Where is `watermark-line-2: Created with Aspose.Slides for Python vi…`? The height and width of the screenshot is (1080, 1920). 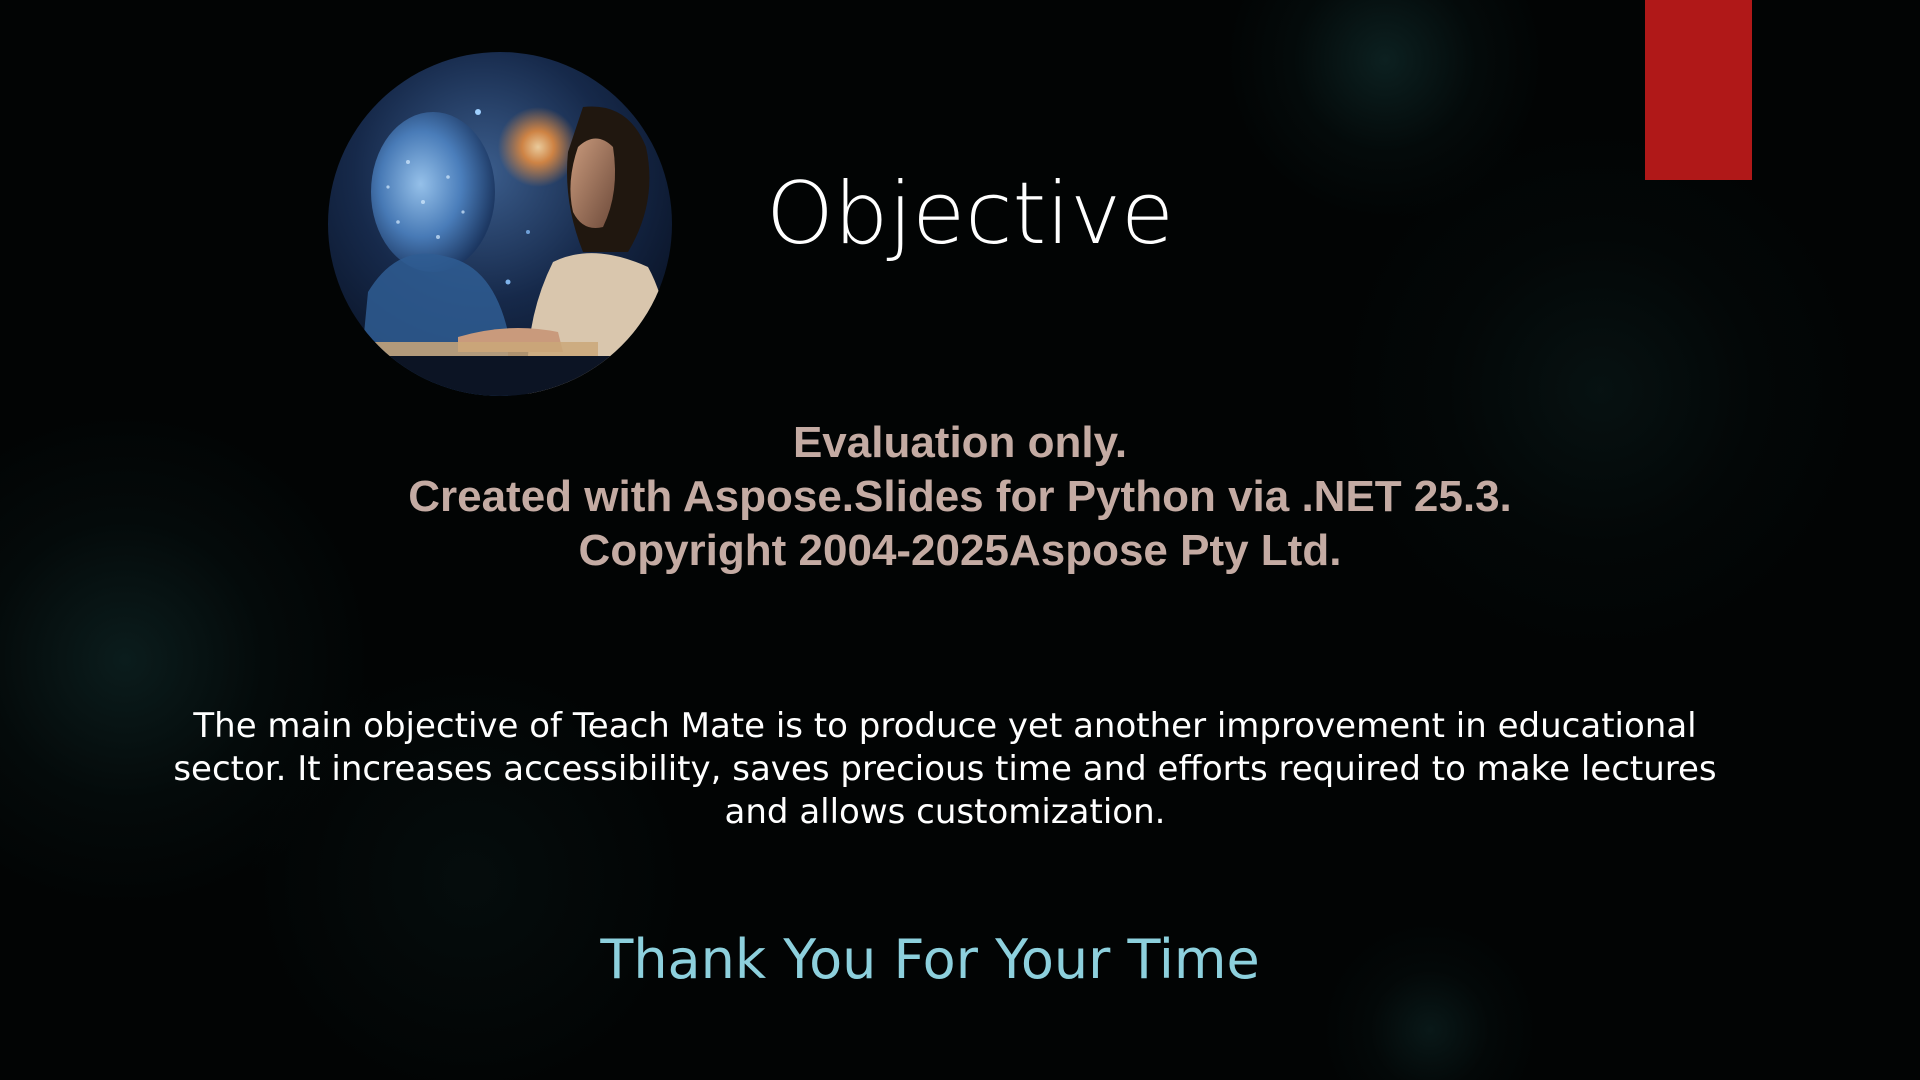 watermark-line-2: Created with Aspose.Slides for Python vi… is located at coordinates (960, 496).